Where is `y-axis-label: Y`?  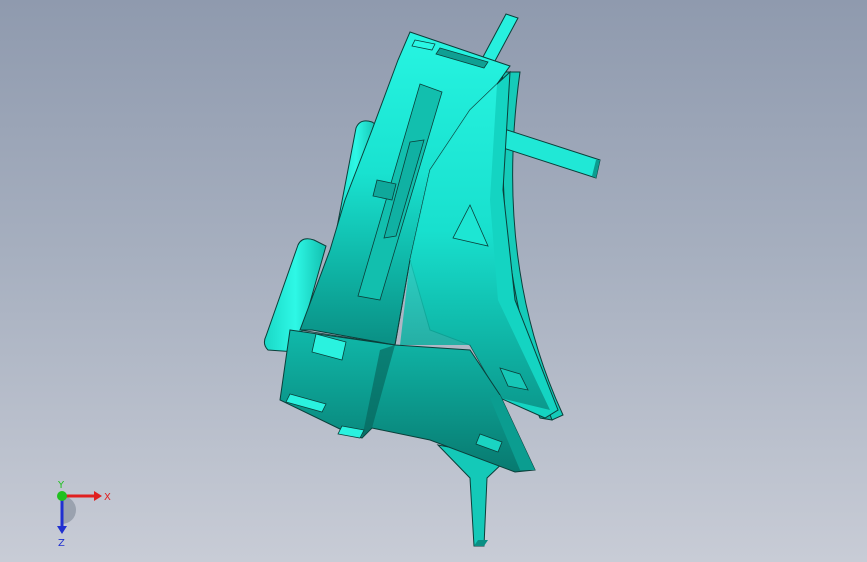
y-axis-label: Y is located at coordinates (61, 485).